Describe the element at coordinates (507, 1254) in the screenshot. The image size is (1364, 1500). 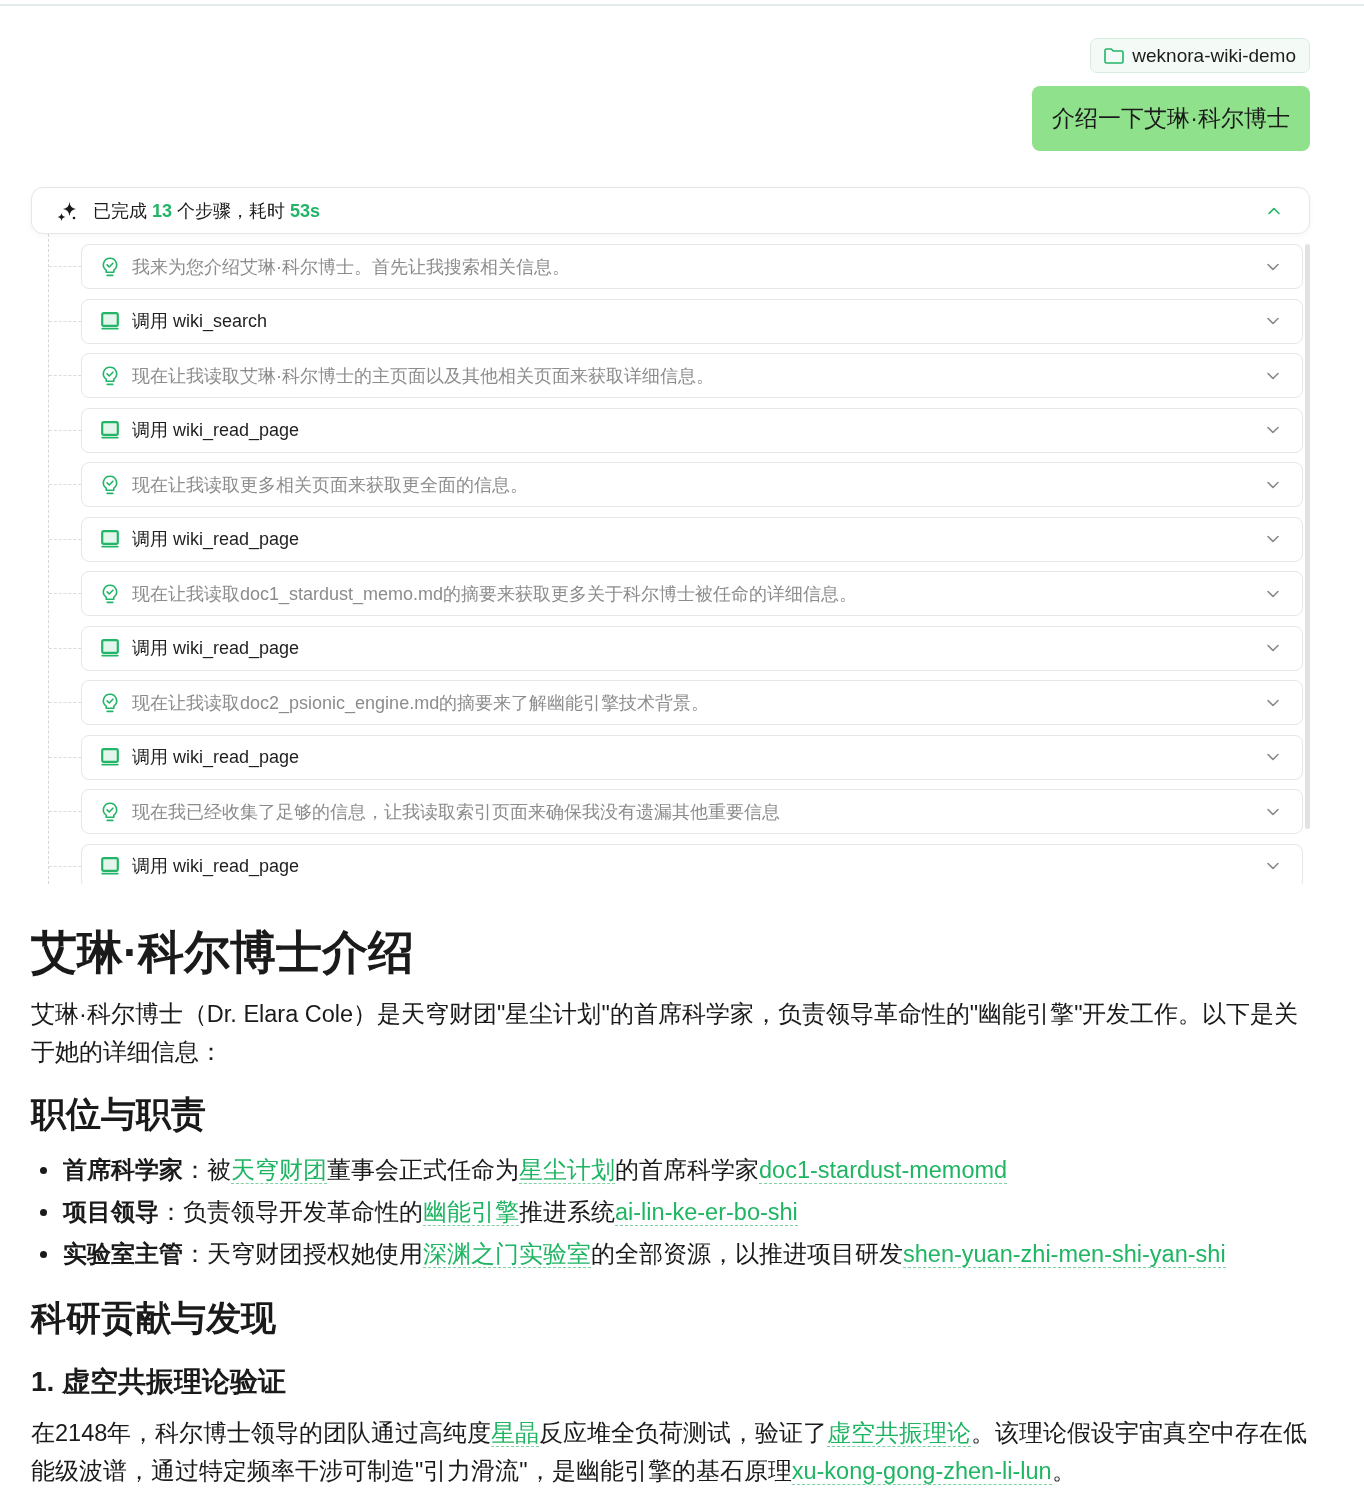
I see `wiki-link: 深渊之门实验室` at that location.